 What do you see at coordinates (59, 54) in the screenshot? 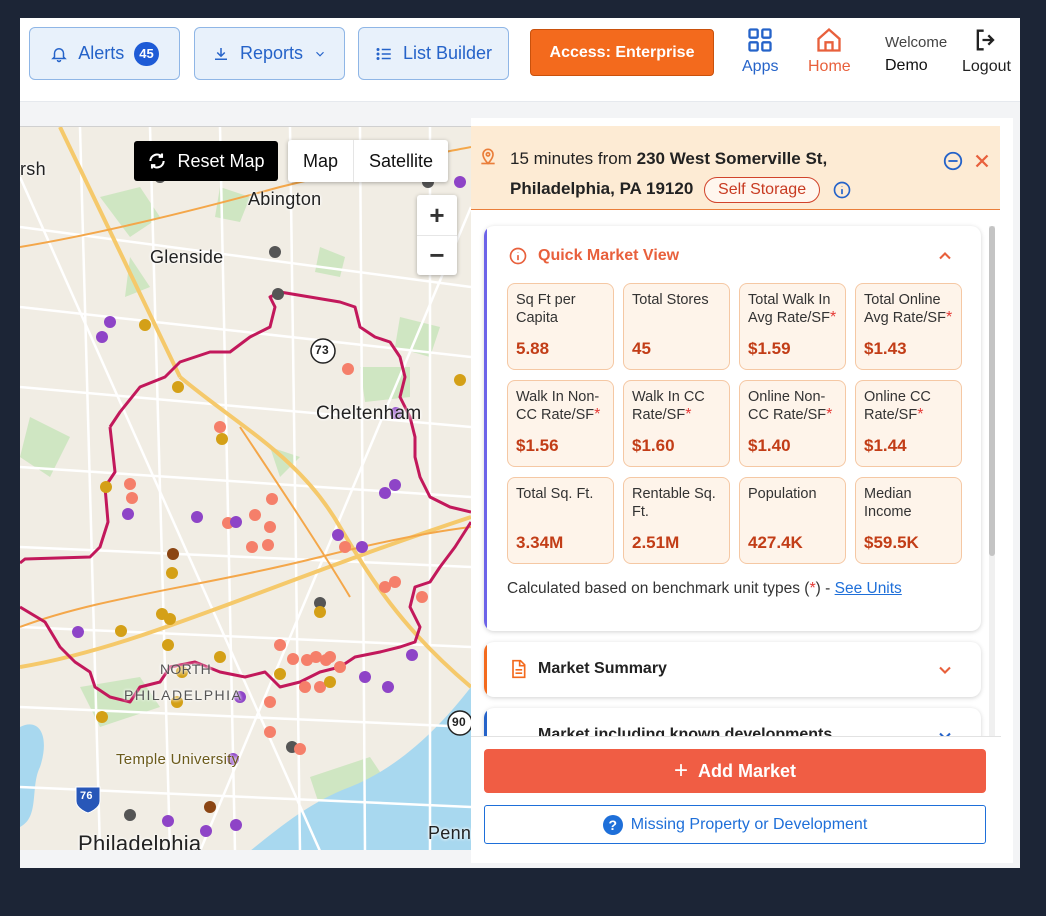
I see `bell-icon` at bounding box center [59, 54].